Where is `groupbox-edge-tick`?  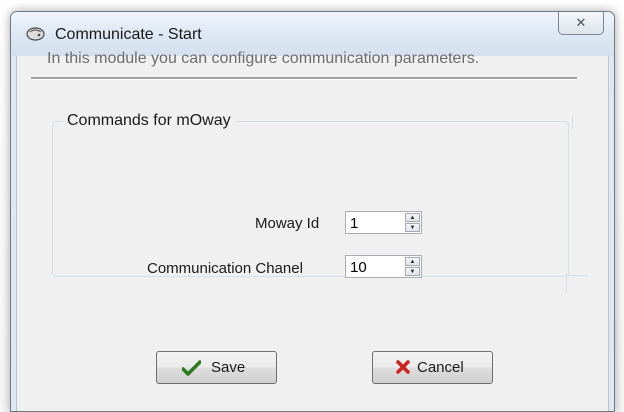 groupbox-edge-tick is located at coordinates (572, 123).